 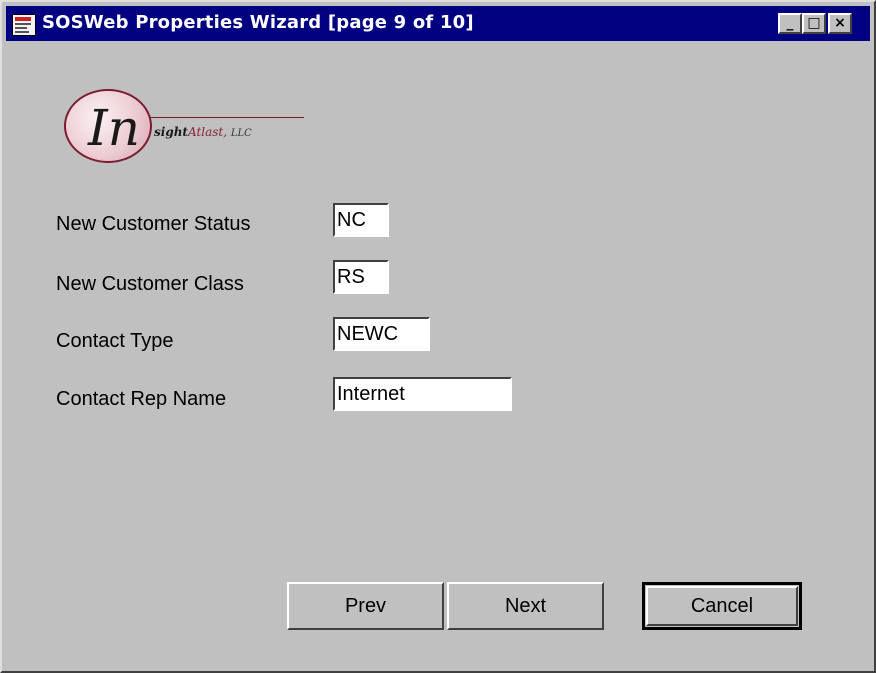 I want to click on minimize-icon: _, so click(x=790, y=23).